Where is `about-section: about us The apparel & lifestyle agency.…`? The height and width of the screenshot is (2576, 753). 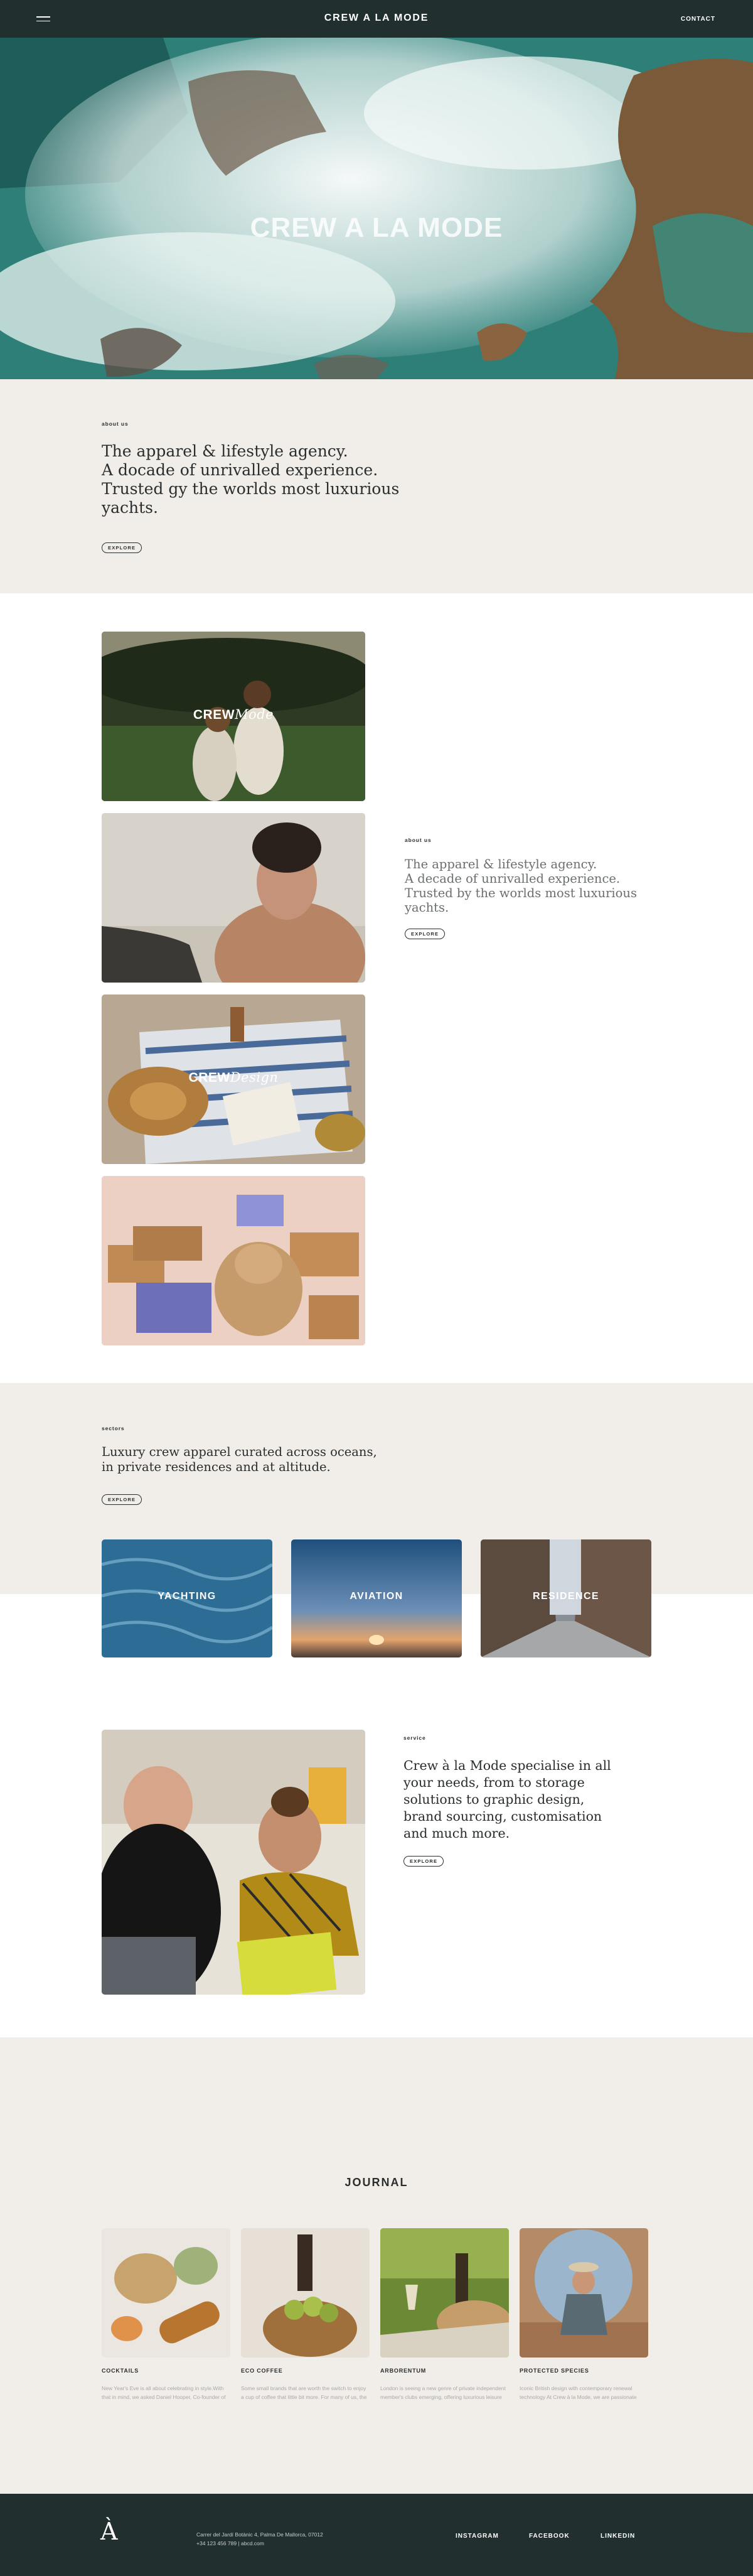
about-section: about us The apparel & lifestyle agency.… is located at coordinates (376, 486).